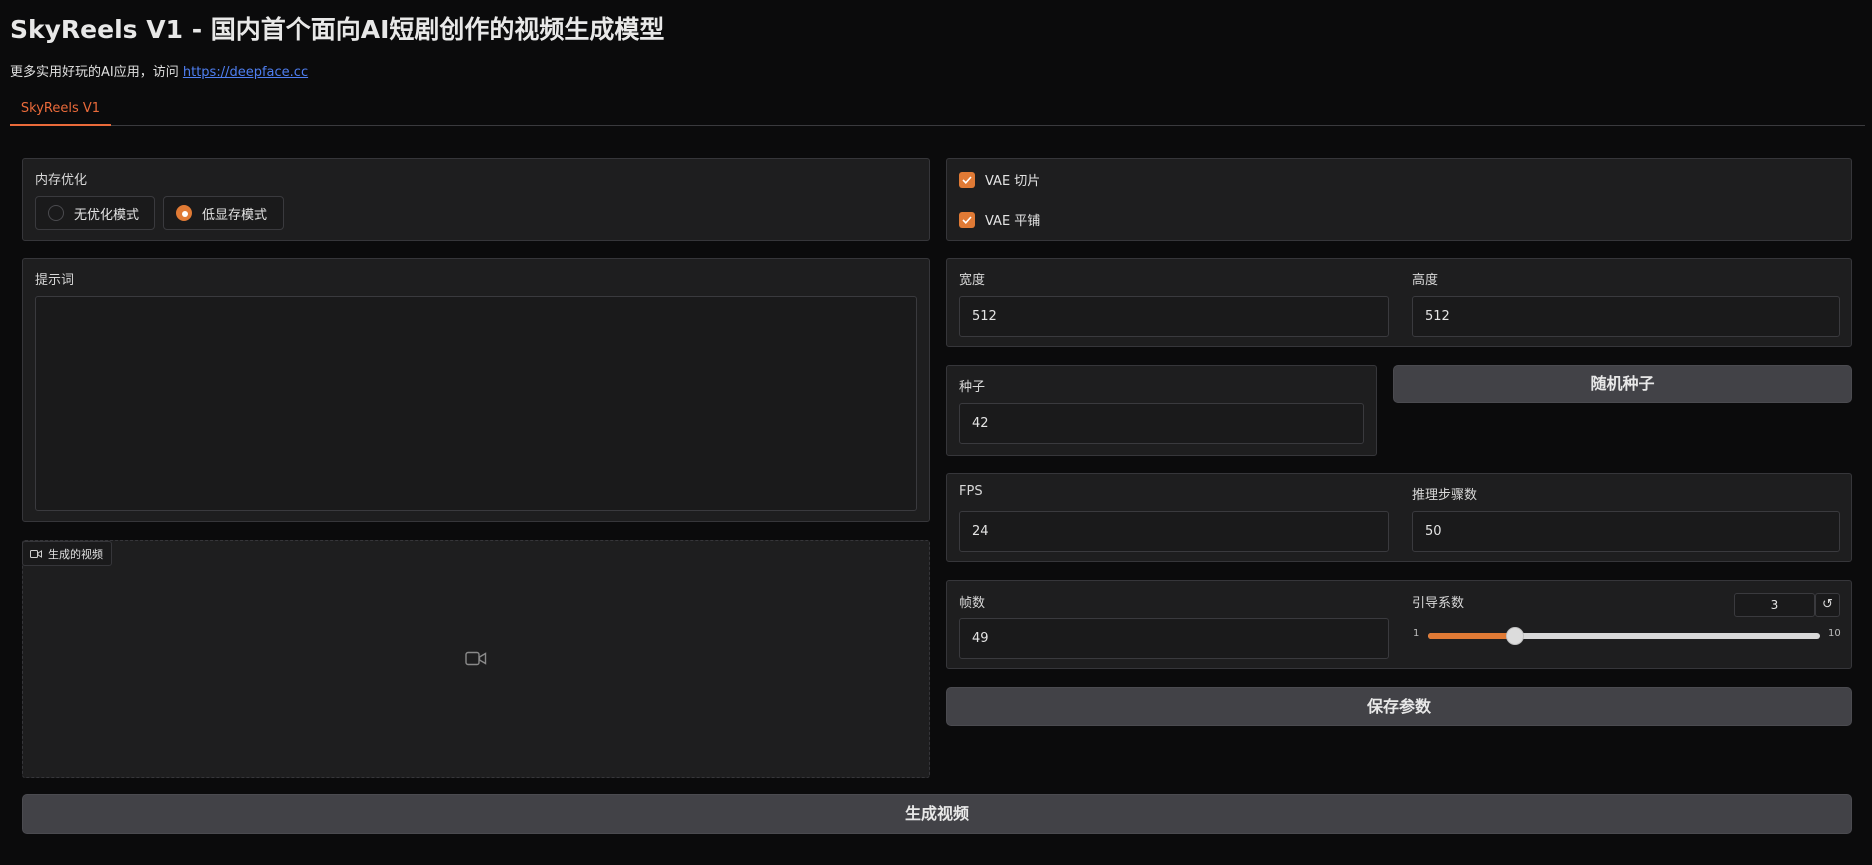  Describe the element at coordinates (1472, 636) in the screenshot. I see `guidance-slider-fill` at that location.